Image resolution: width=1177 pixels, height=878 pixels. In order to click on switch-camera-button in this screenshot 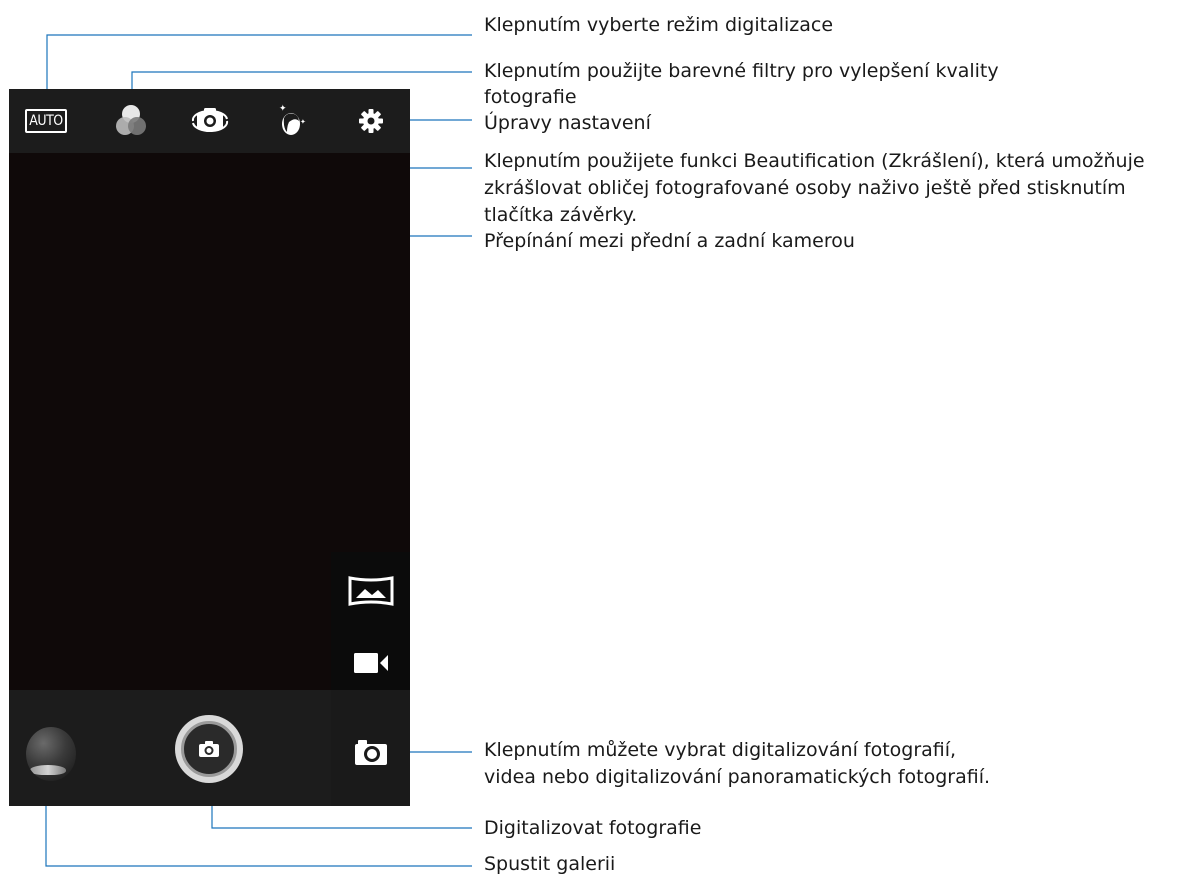, I will do `click(210, 121)`.